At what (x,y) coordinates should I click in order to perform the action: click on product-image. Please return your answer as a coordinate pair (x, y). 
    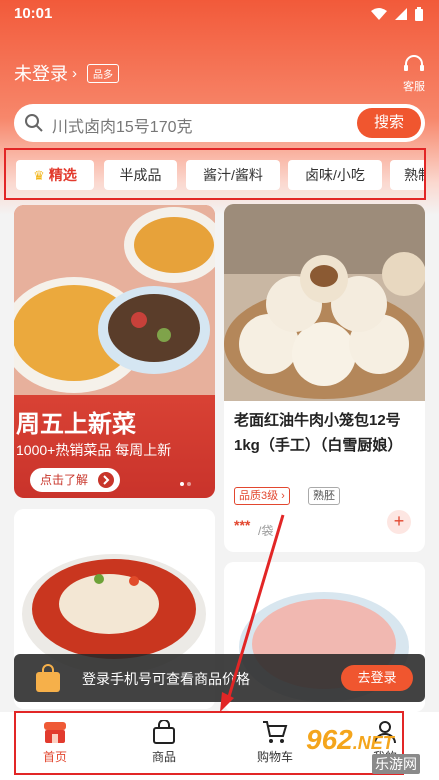
    Looking at the image, I should click on (324, 302).